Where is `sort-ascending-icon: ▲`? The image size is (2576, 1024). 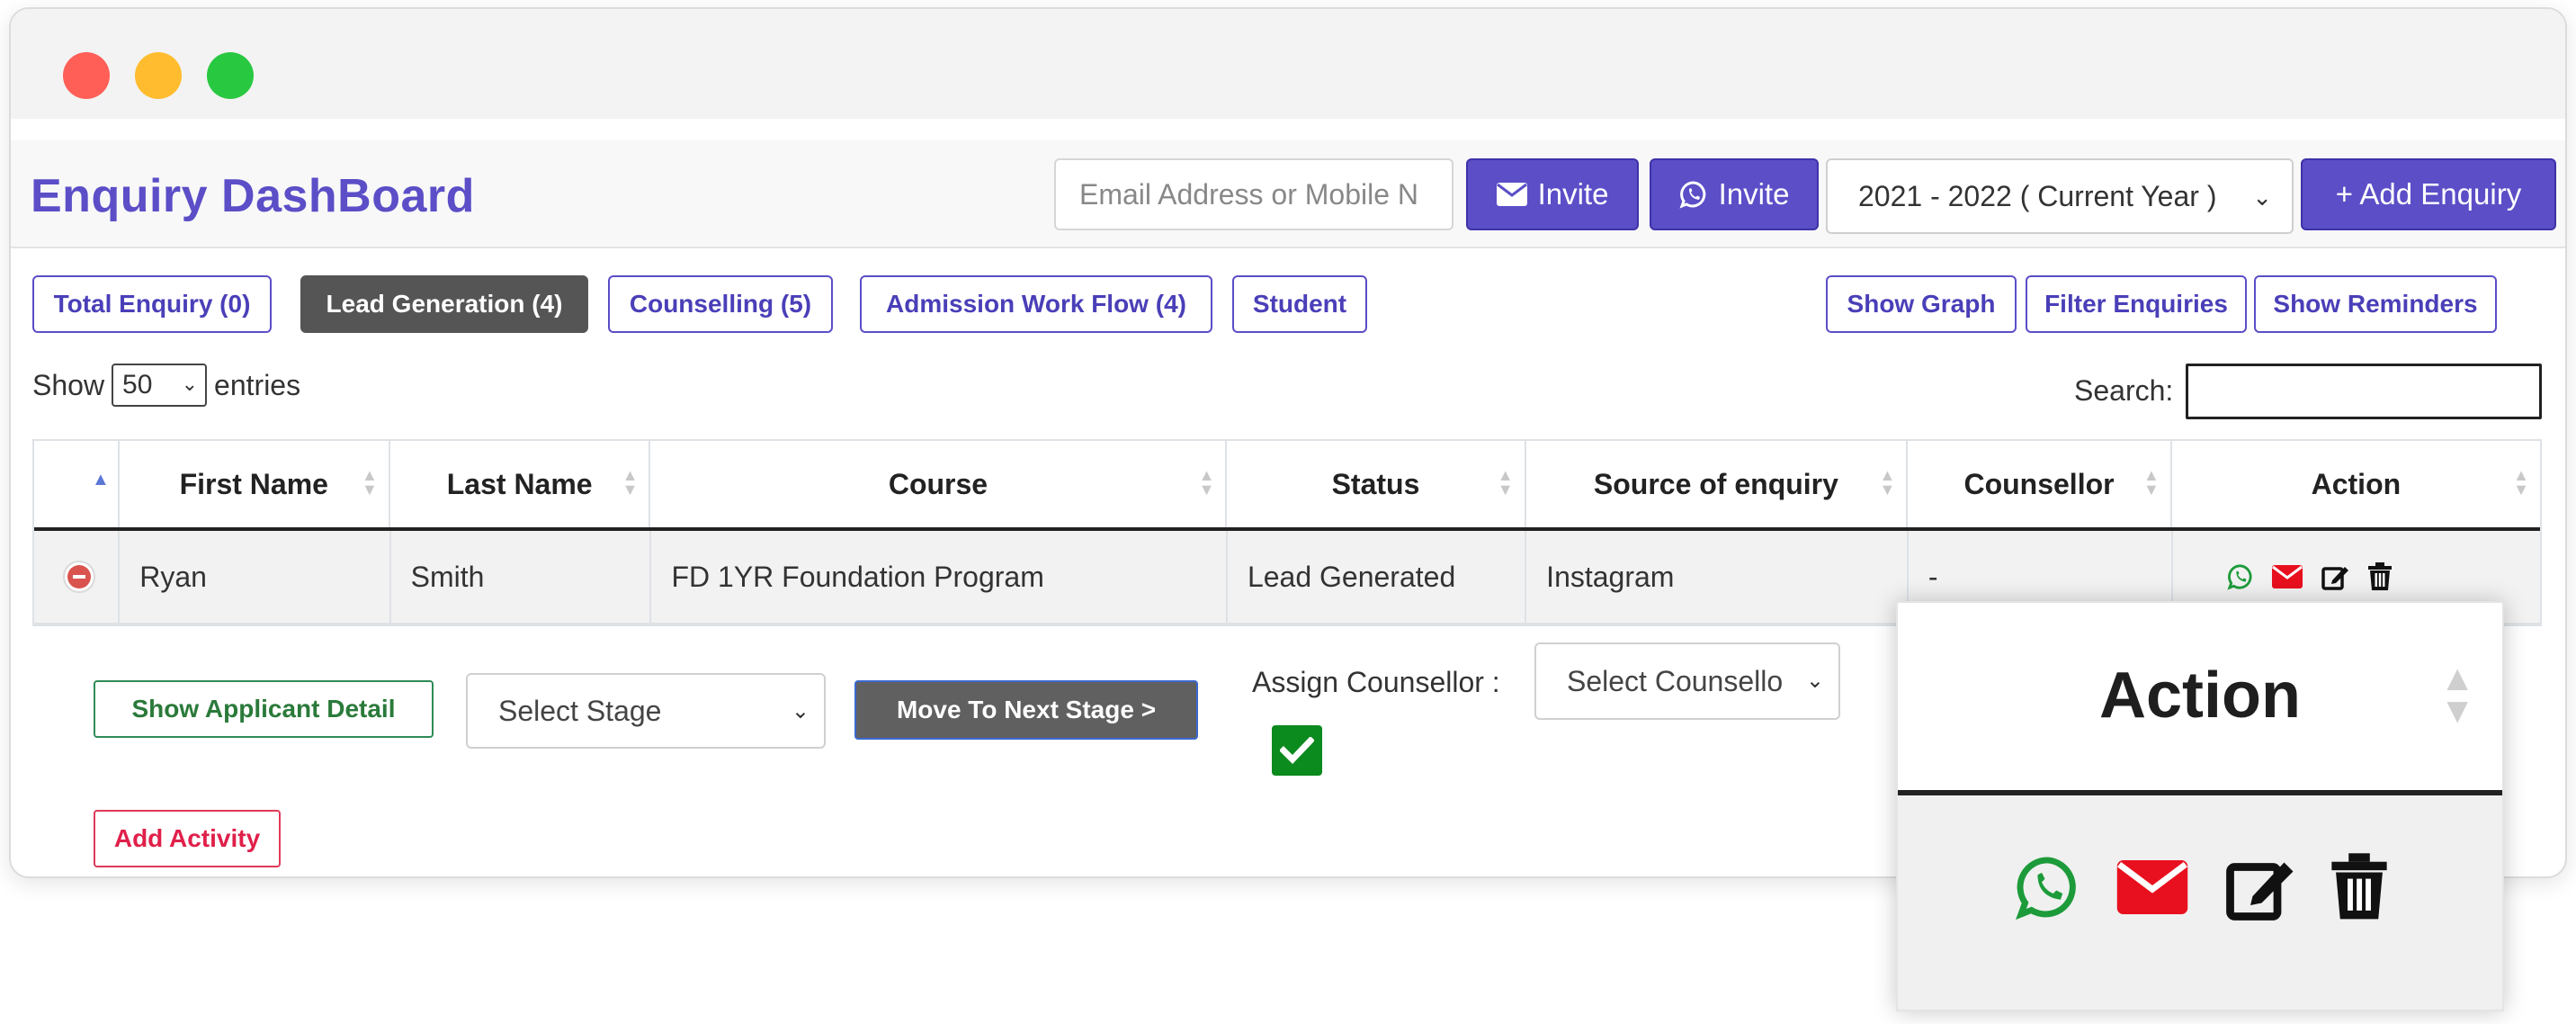 sort-ascending-icon: ▲ is located at coordinates (101, 480).